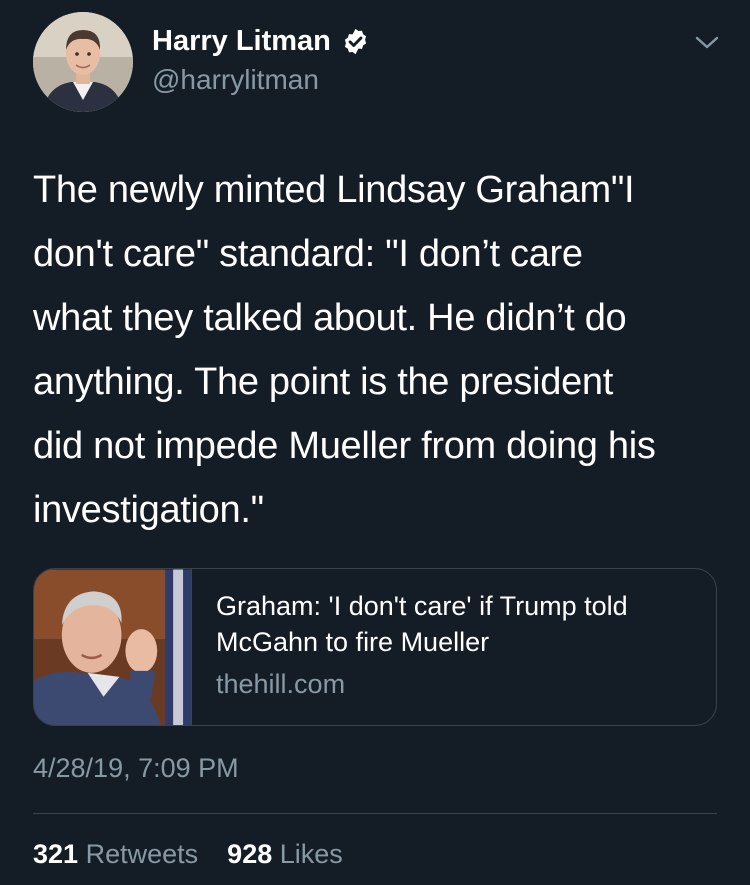 The height and width of the screenshot is (885, 750). I want to click on link-card-domain: thehill.com, so click(281, 684).